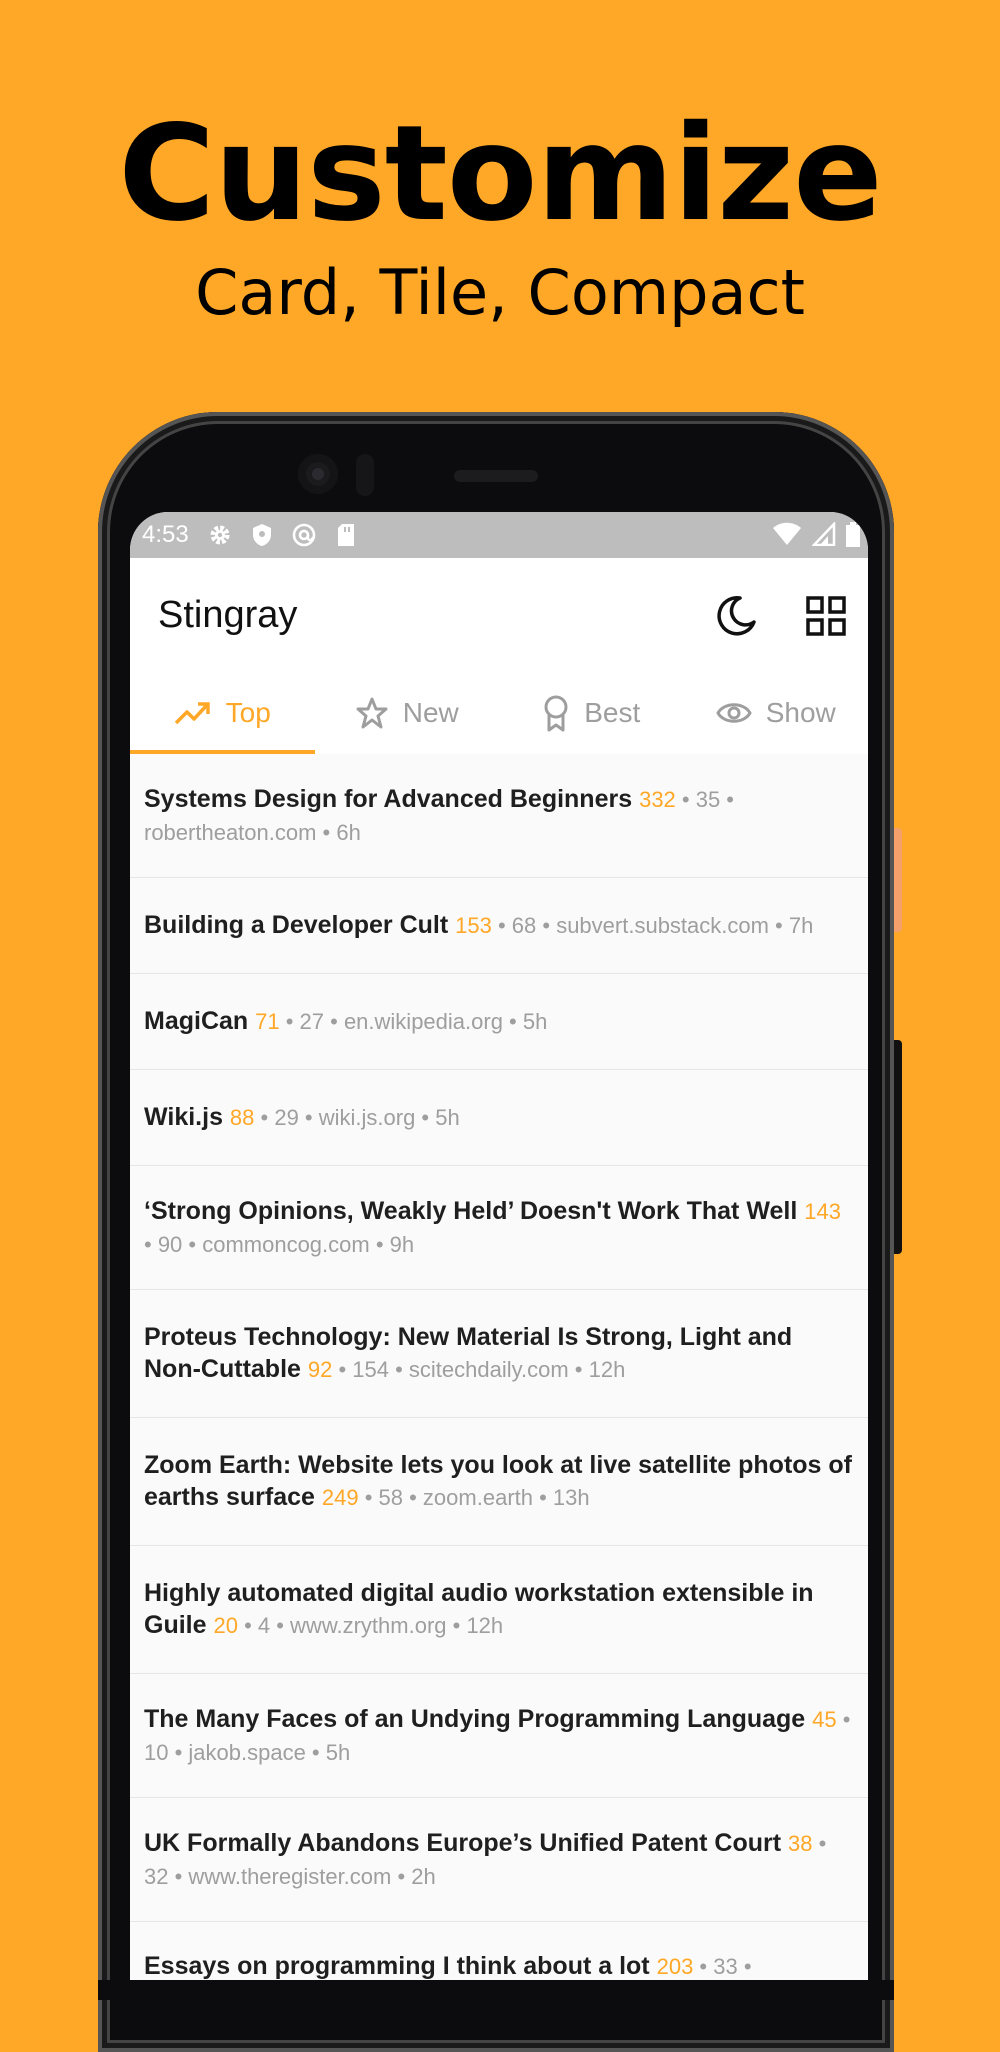 The height and width of the screenshot is (2052, 1000). Describe the element at coordinates (262, 535) in the screenshot. I see `shield-icon` at that location.